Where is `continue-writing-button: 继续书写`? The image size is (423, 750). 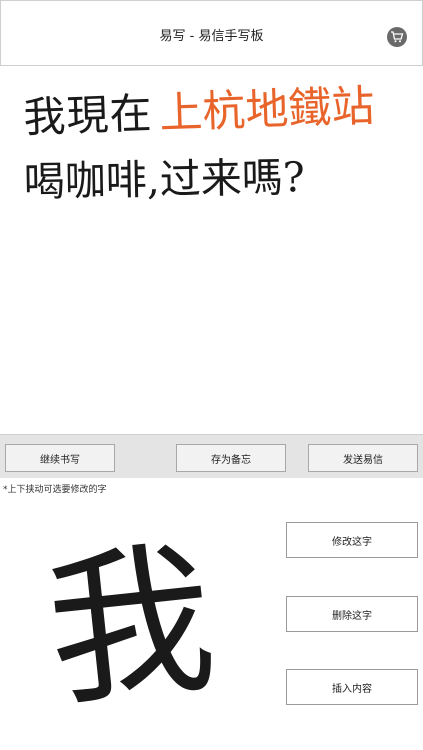
continue-writing-button: 继续书写 is located at coordinates (60, 458).